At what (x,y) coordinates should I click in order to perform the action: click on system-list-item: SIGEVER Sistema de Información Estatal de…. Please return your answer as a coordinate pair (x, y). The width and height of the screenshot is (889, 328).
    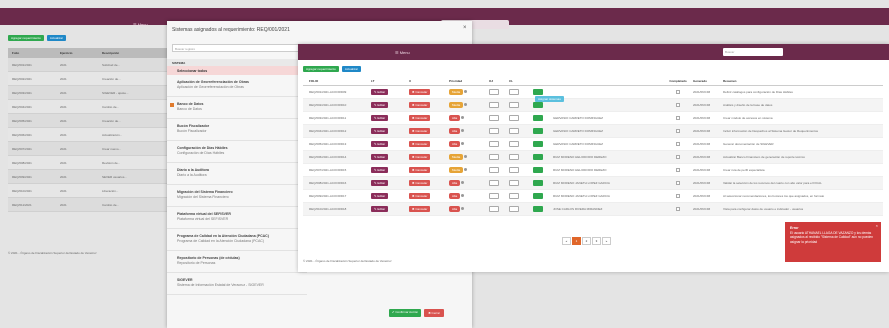
    Looking at the image, I should click on (237, 284).